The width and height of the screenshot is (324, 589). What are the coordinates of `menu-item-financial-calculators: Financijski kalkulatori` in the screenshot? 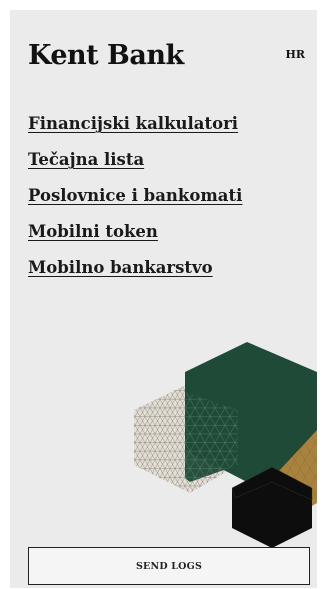 It's located at (135, 124).